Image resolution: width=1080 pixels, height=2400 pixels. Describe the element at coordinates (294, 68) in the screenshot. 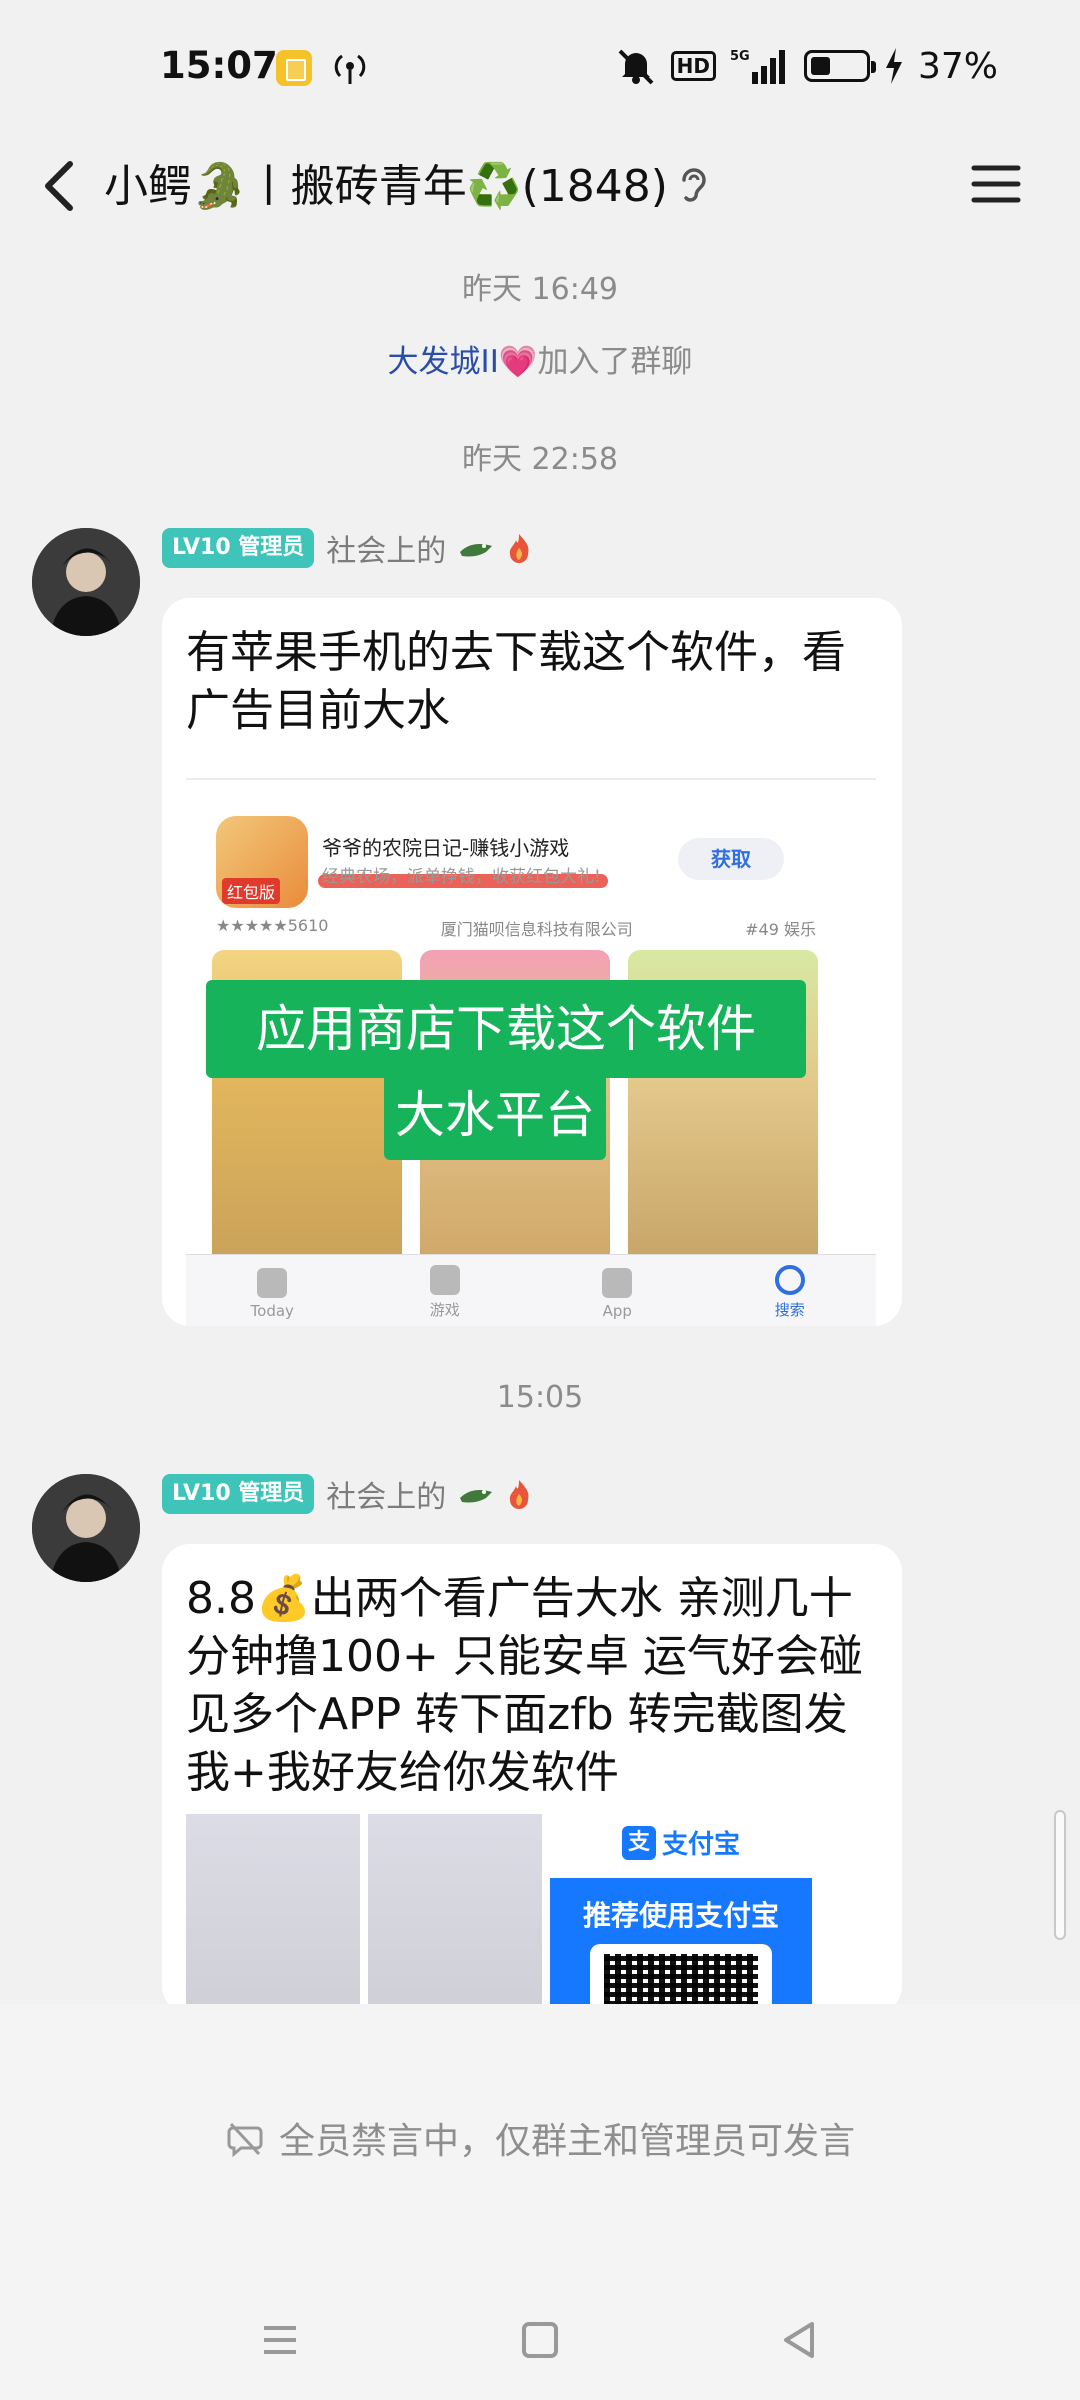

I see `notification-app-icon` at that location.